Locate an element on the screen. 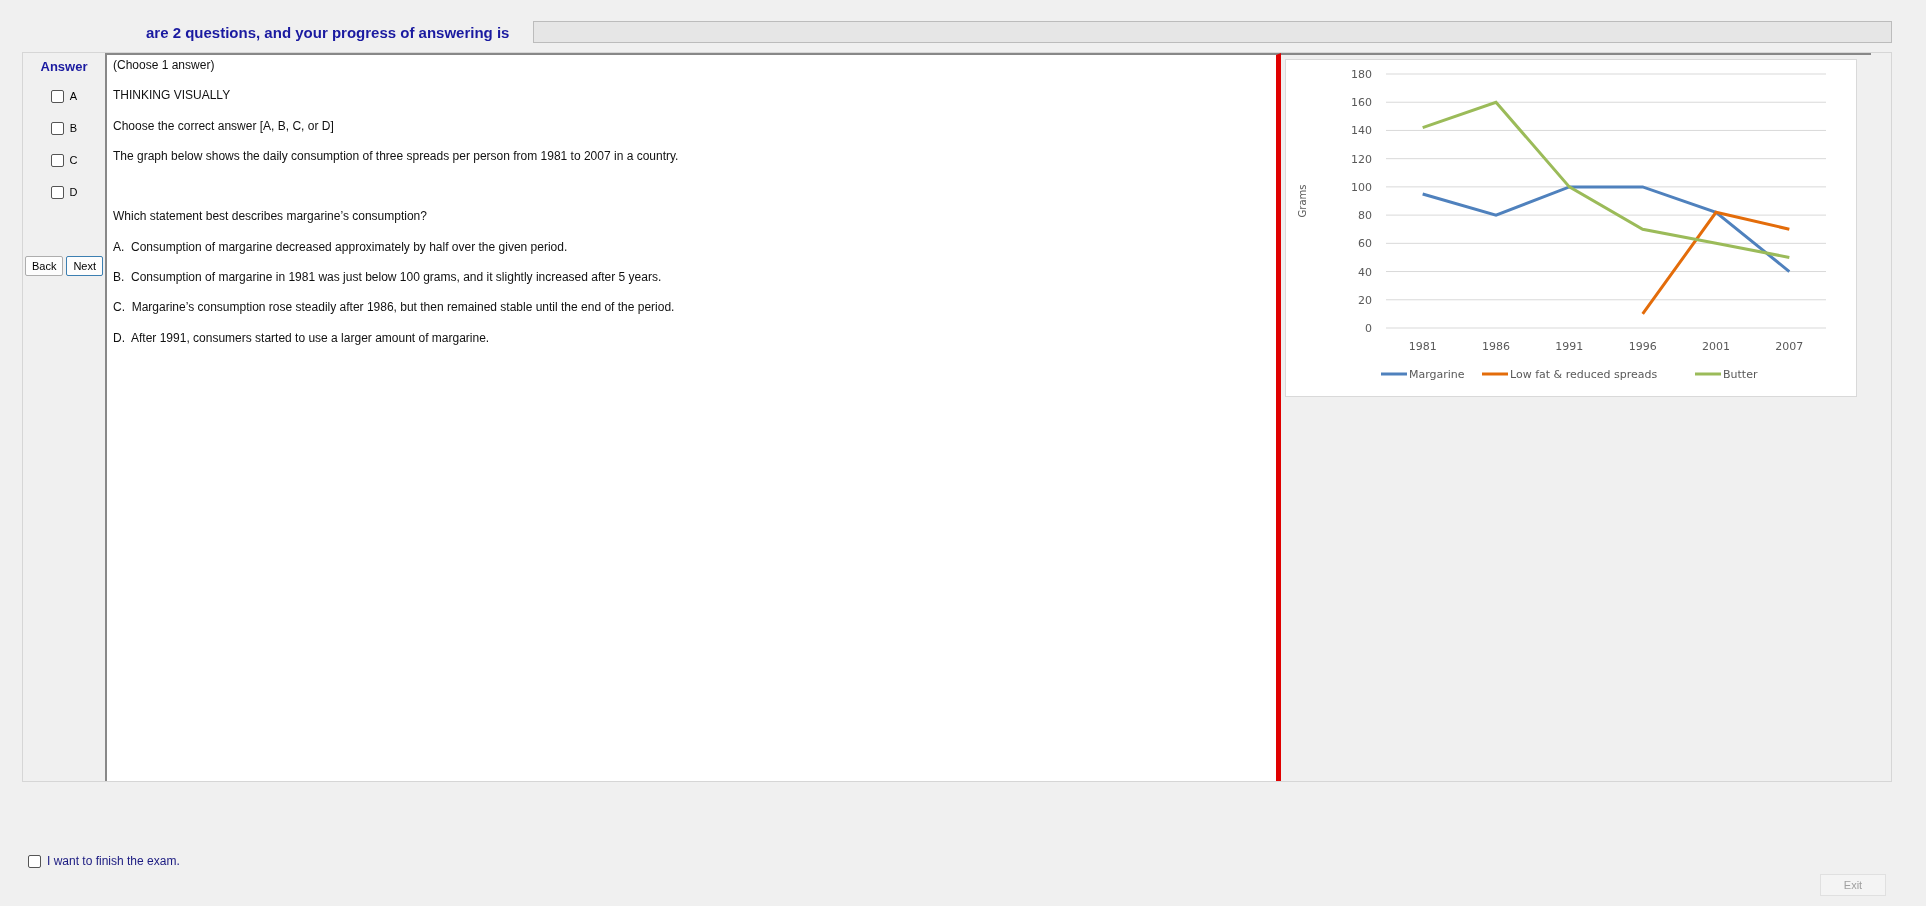 The image size is (1926, 906). question-text: The graph below shows the daily consumption of three spreads per person from 1981 to 2007 in a country. is located at coordinates (396, 155).